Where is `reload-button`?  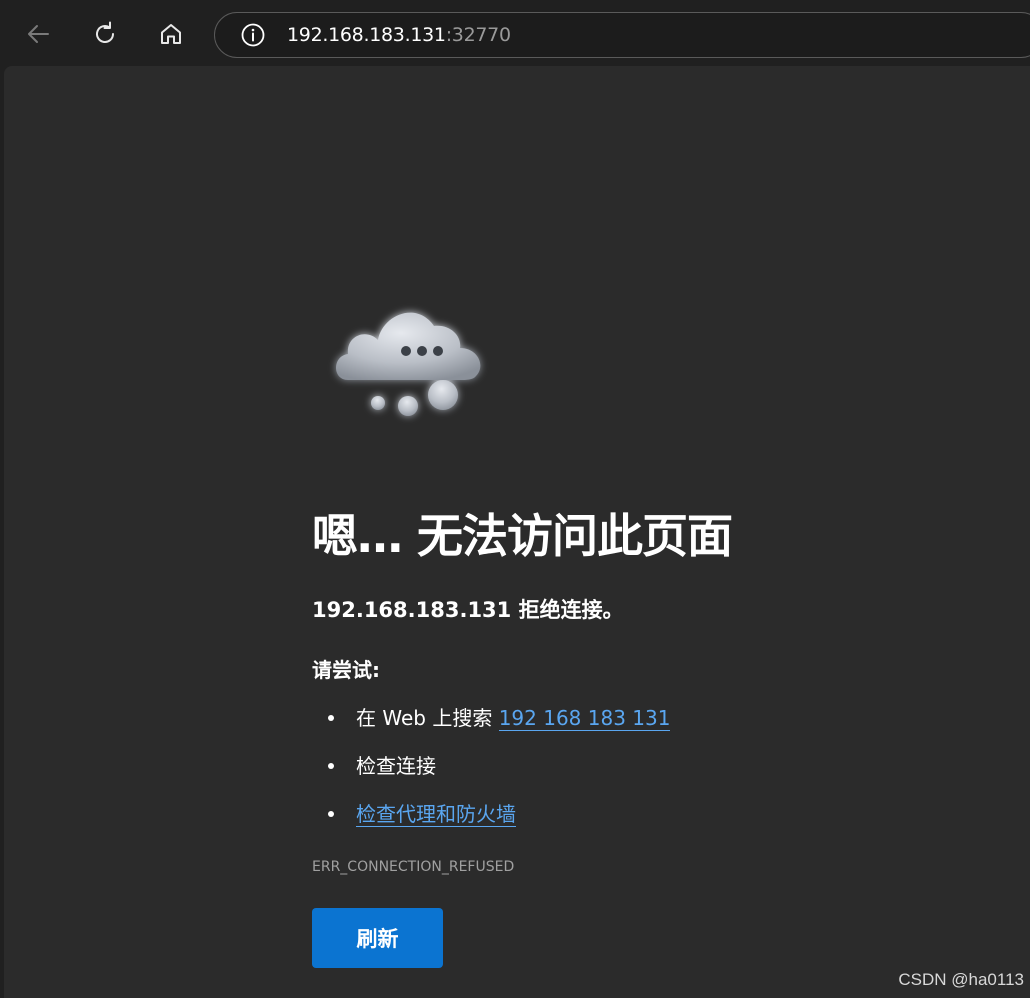
reload-button is located at coordinates (105, 34).